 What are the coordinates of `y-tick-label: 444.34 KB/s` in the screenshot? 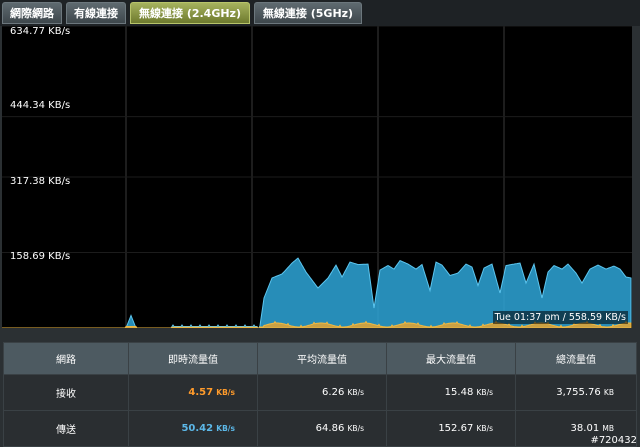 It's located at (40, 105).